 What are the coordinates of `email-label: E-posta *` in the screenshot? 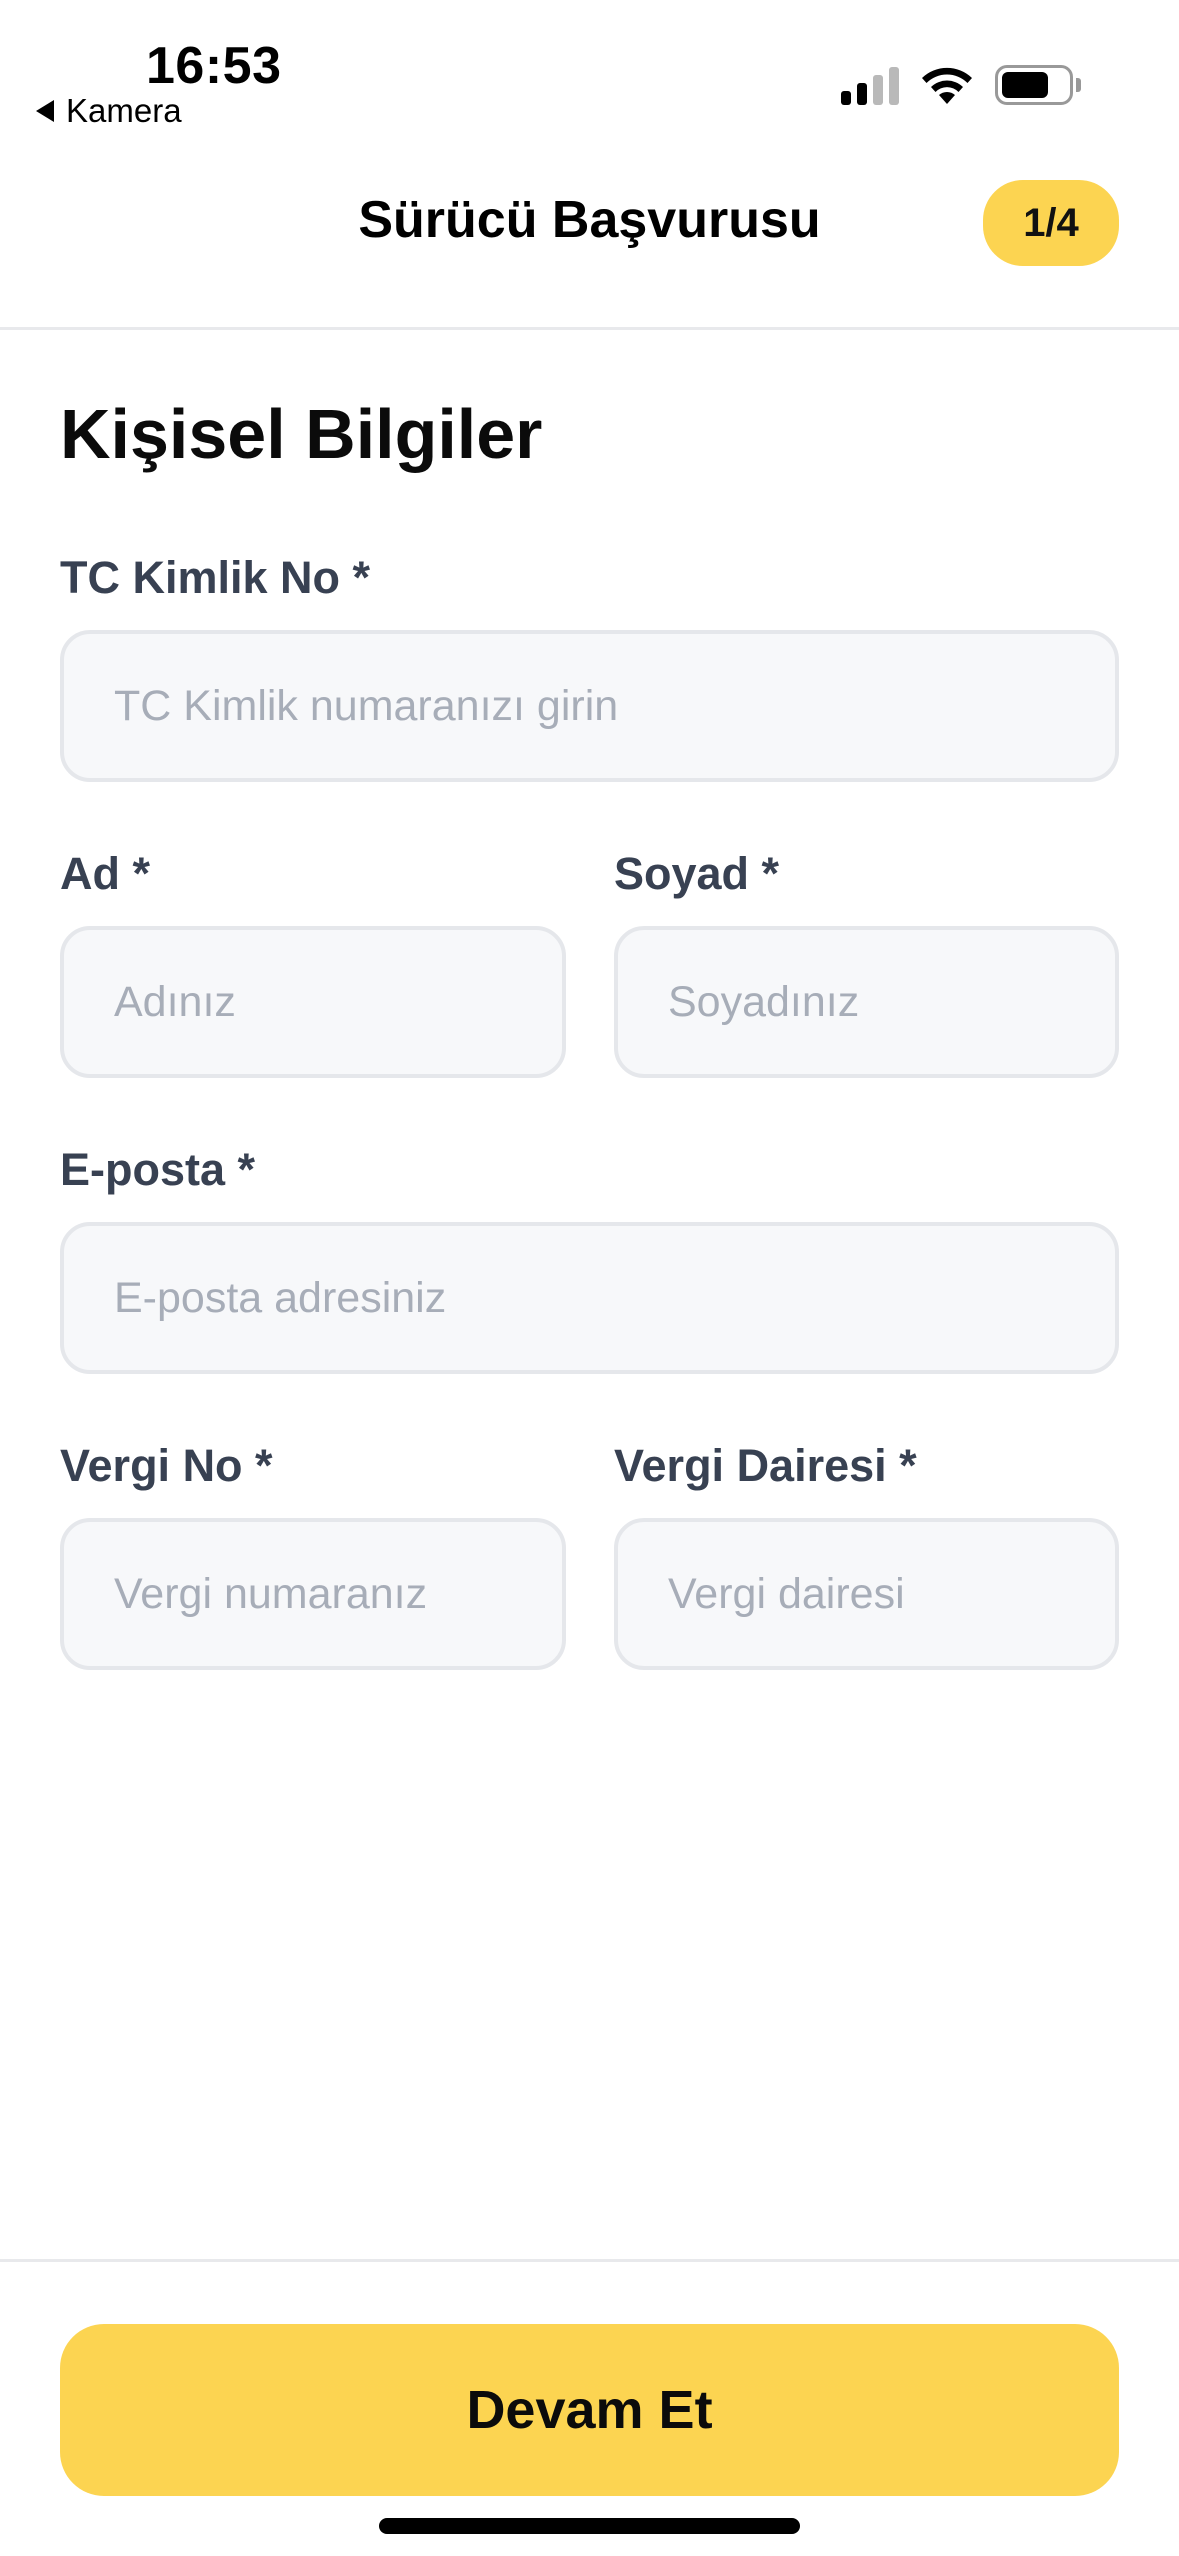 It's located at (158, 1169).